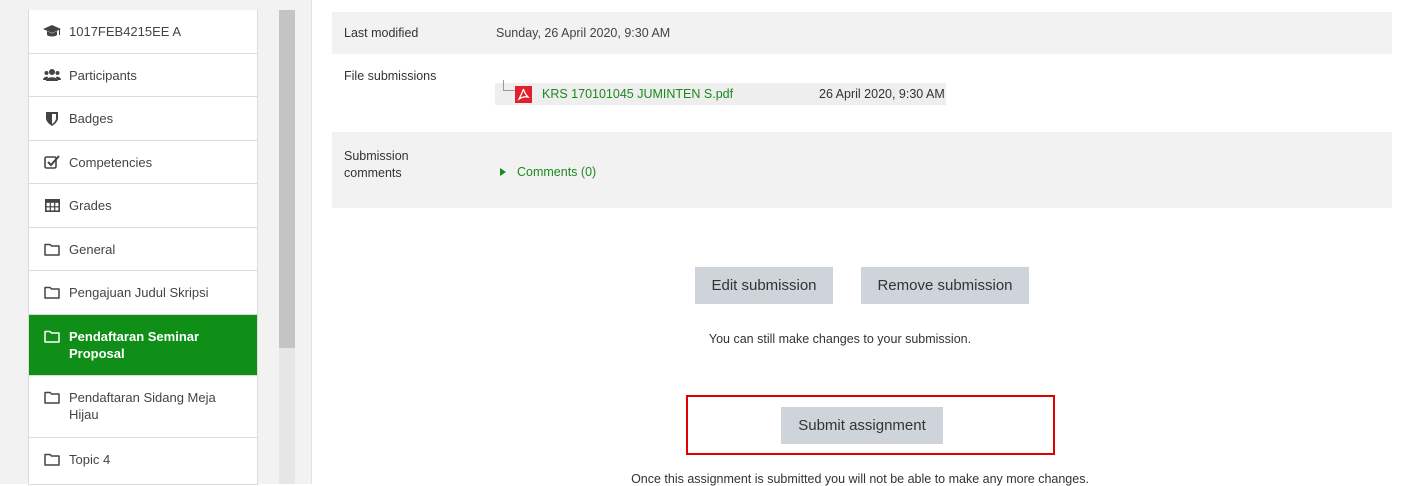  I want to click on sidebar-item-pendaftaran-sidang: Pendaftaran Sidang Meja Hijau, so click(143, 406).